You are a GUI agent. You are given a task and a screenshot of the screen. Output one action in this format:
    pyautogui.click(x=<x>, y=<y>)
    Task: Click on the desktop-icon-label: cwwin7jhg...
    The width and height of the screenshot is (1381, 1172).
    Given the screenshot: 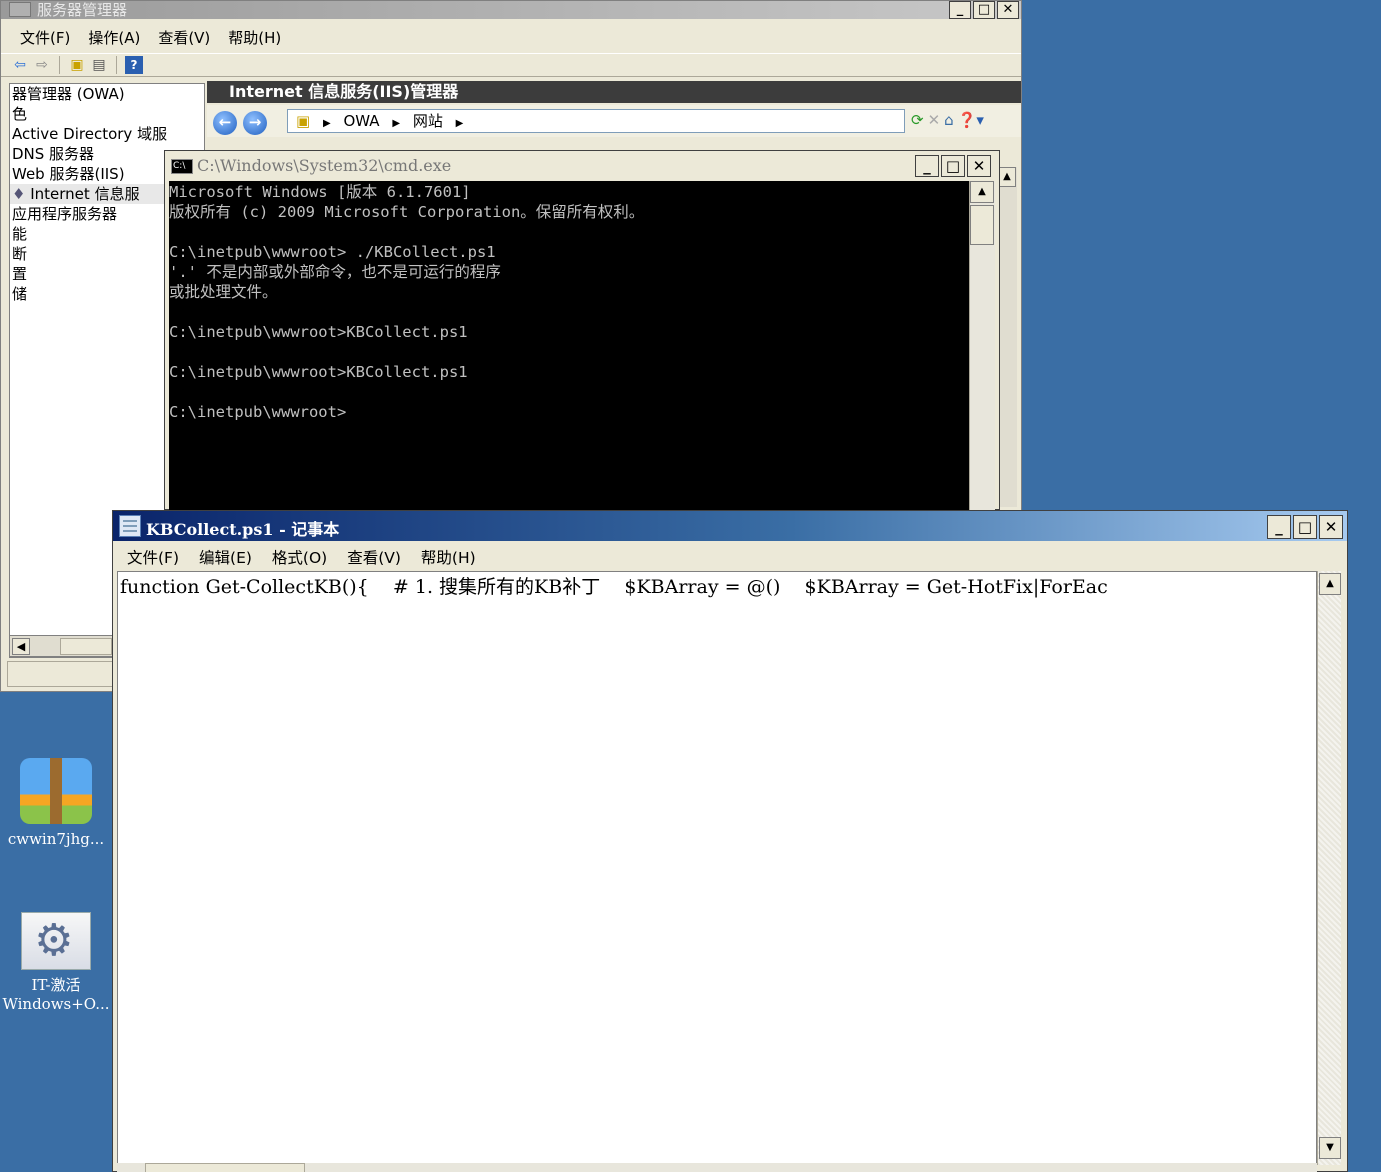 What is the action you would take?
    pyautogui.click(x=56, y=839)
    